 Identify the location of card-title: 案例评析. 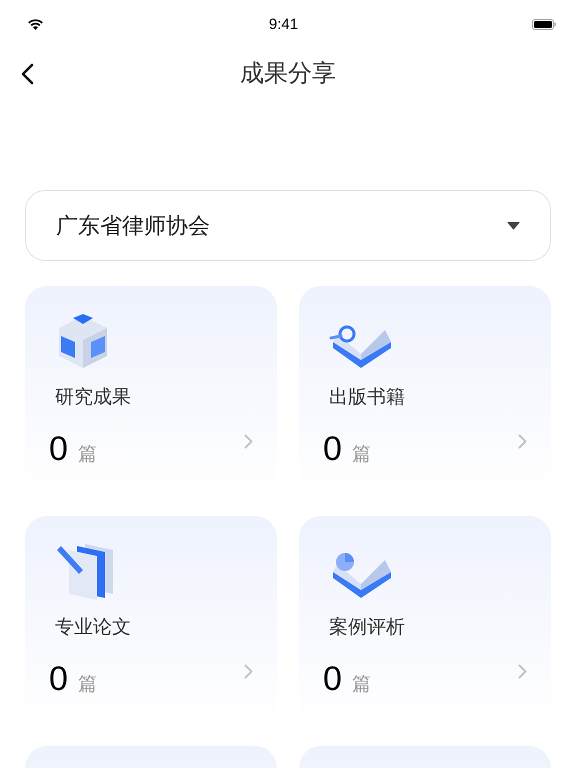
(367, 627).